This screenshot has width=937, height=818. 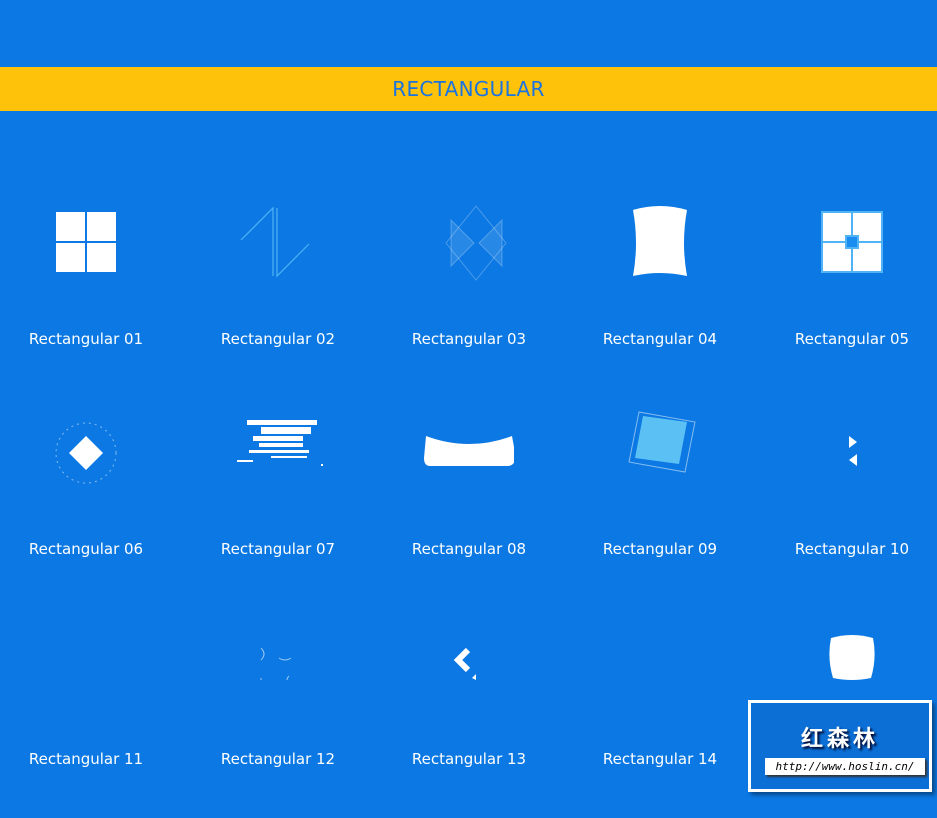 What do you see at coordinates (280, 443) in the screenshot?
I see `stacked-bars-icon` at bounding box center [280, 443].